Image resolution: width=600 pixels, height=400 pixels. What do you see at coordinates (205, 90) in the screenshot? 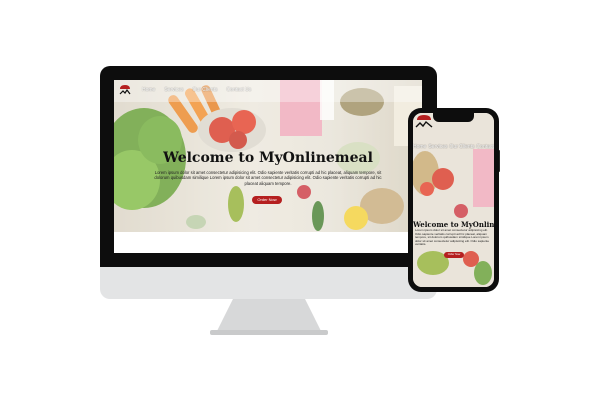
I see `nav-our-clients-link: Our Clients` at bounding box center [205, 90].